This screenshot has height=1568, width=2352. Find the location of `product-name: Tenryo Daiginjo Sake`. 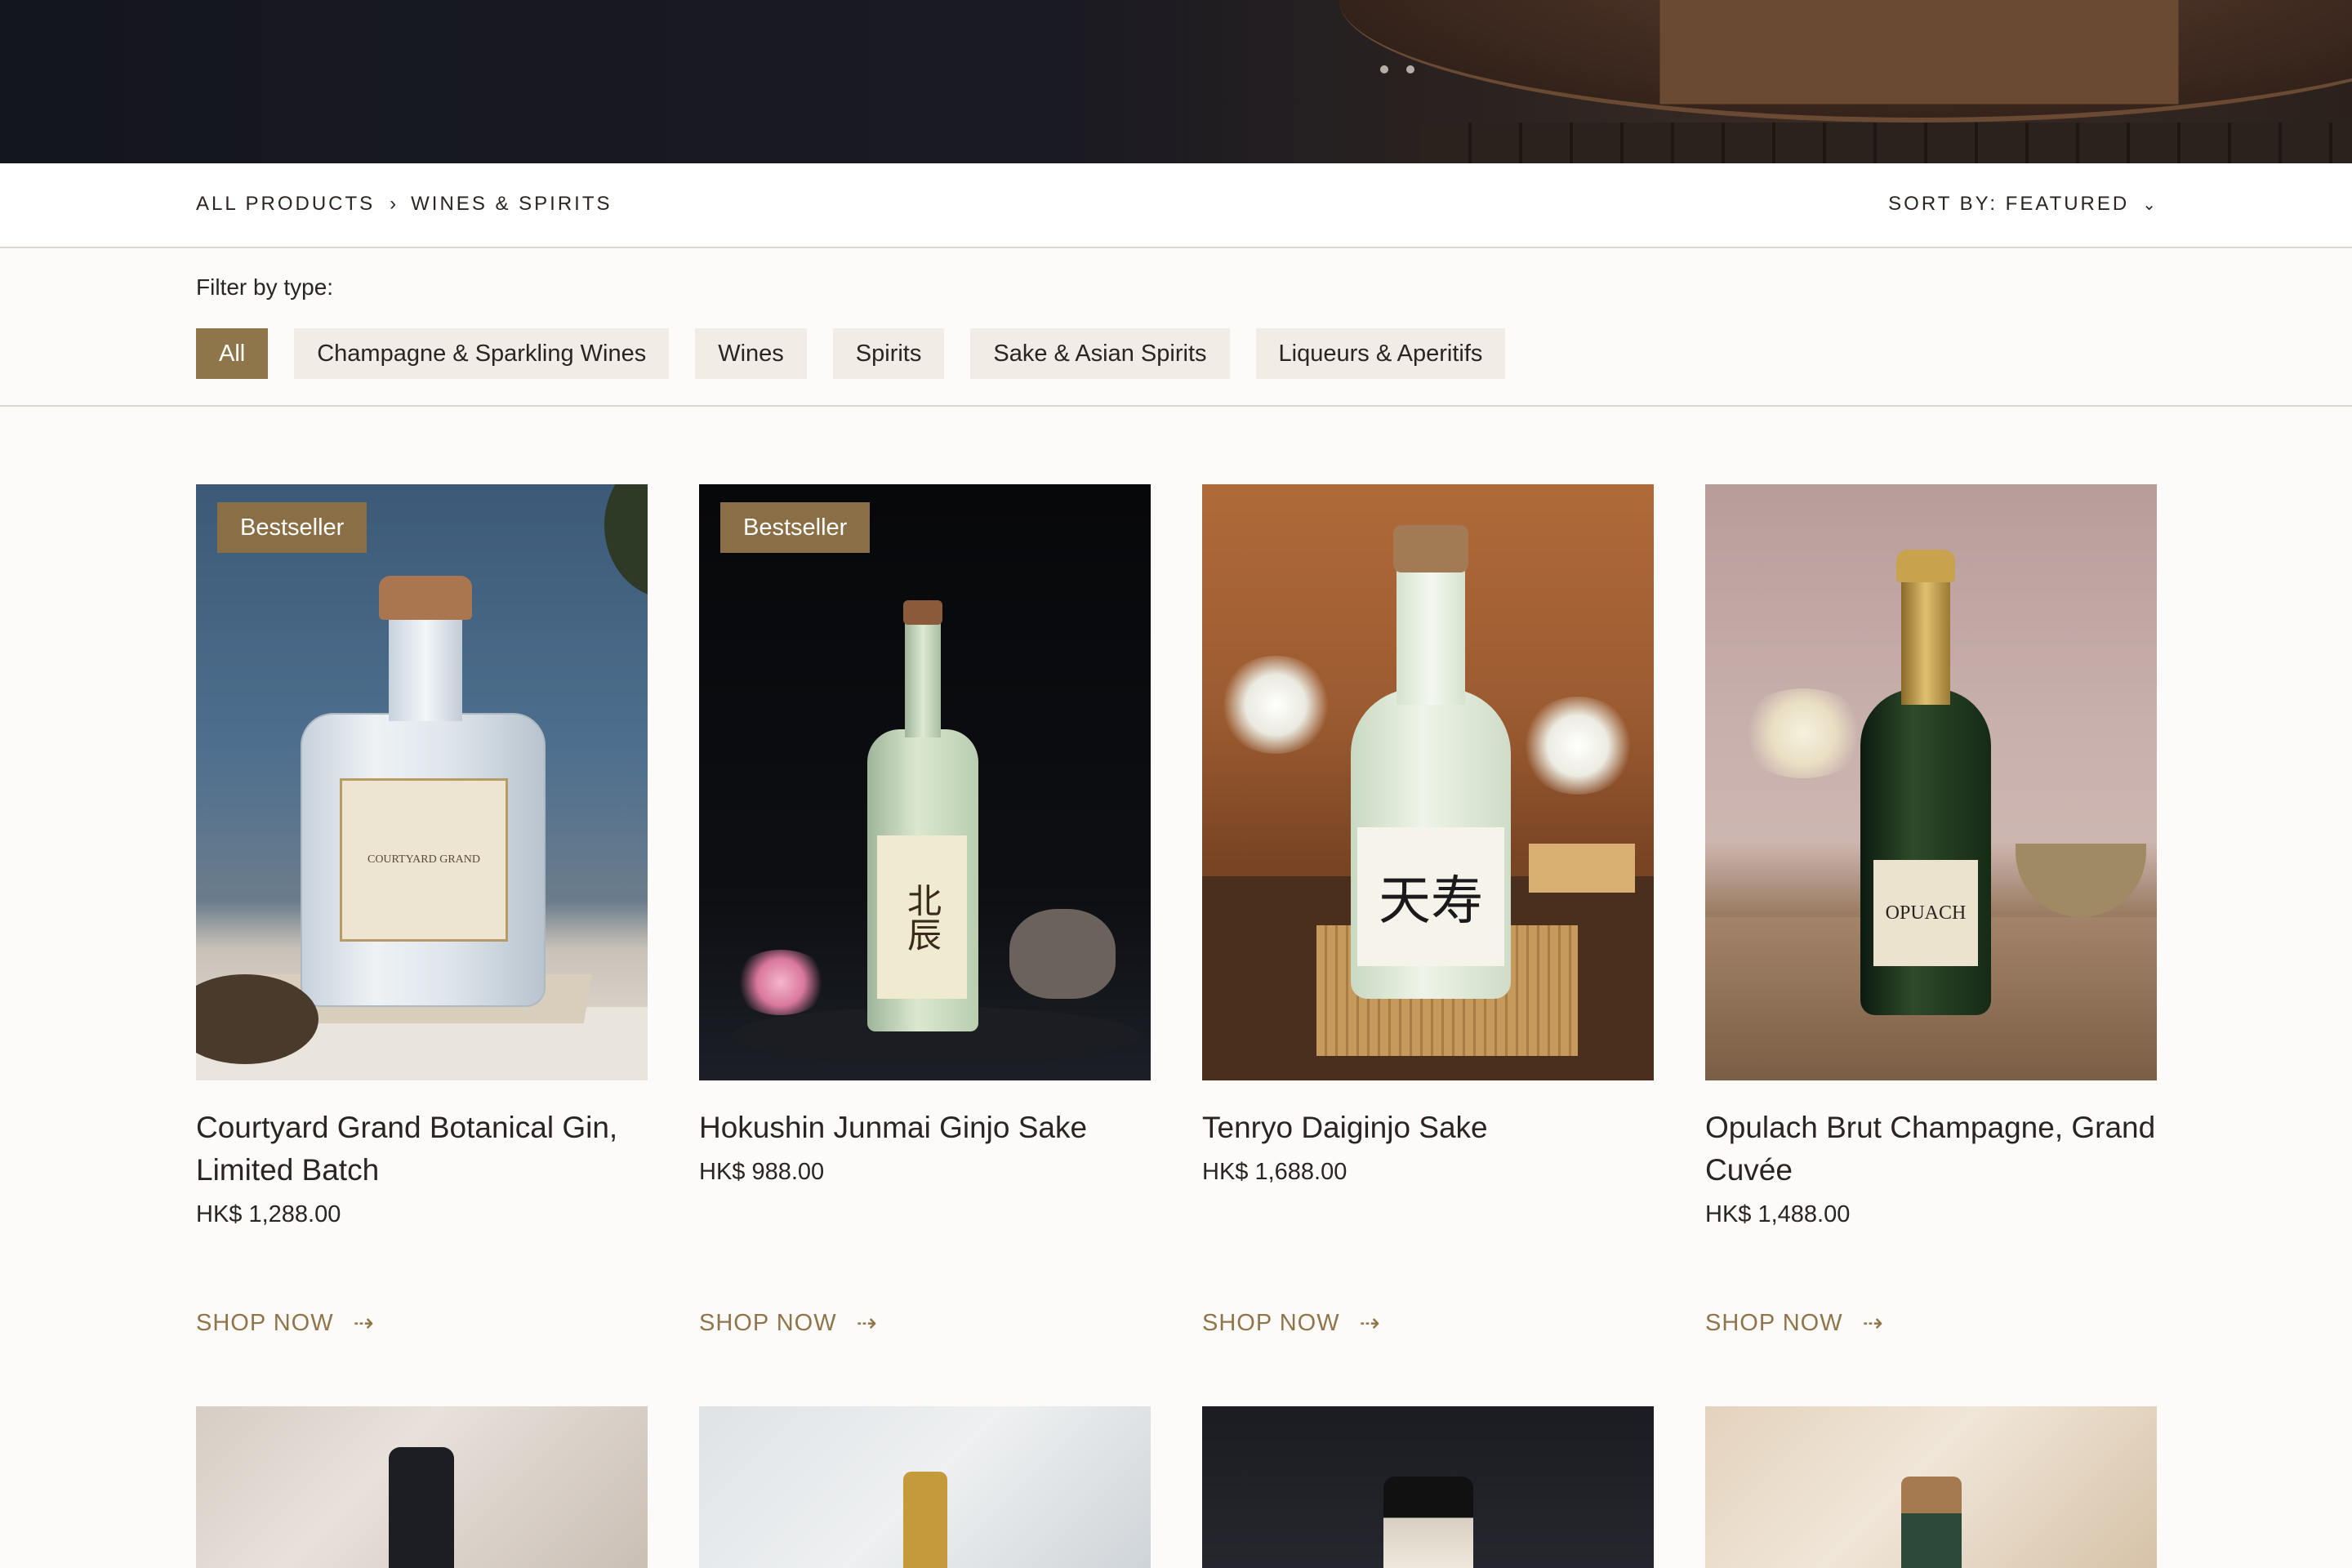

product-name: Tenryo Daiginjo Sake is located at coordinates (1428, 1128).